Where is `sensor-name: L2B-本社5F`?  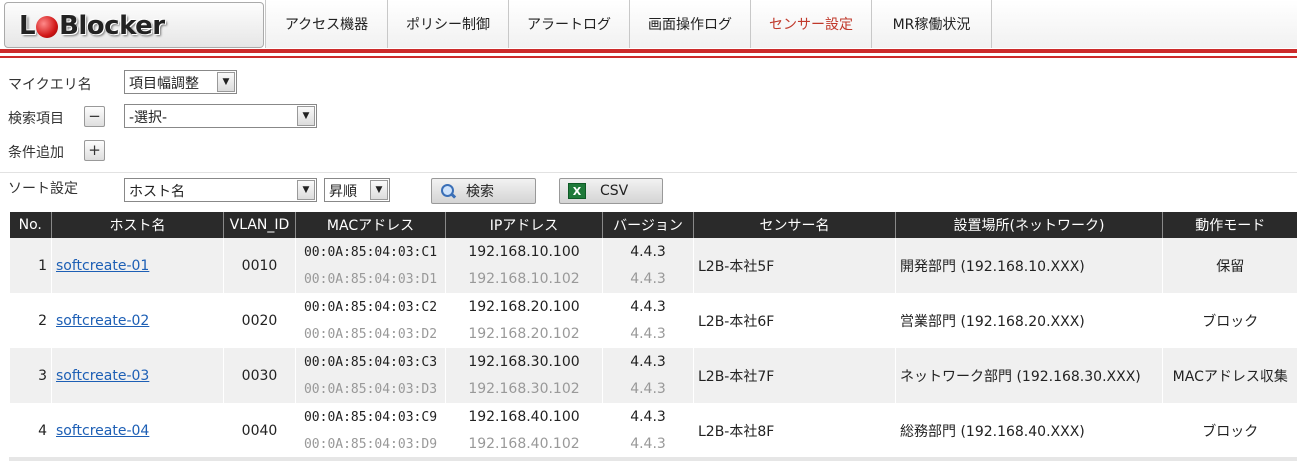
sensor-name: L2B-本社5F is located at coordinates (794, 265).